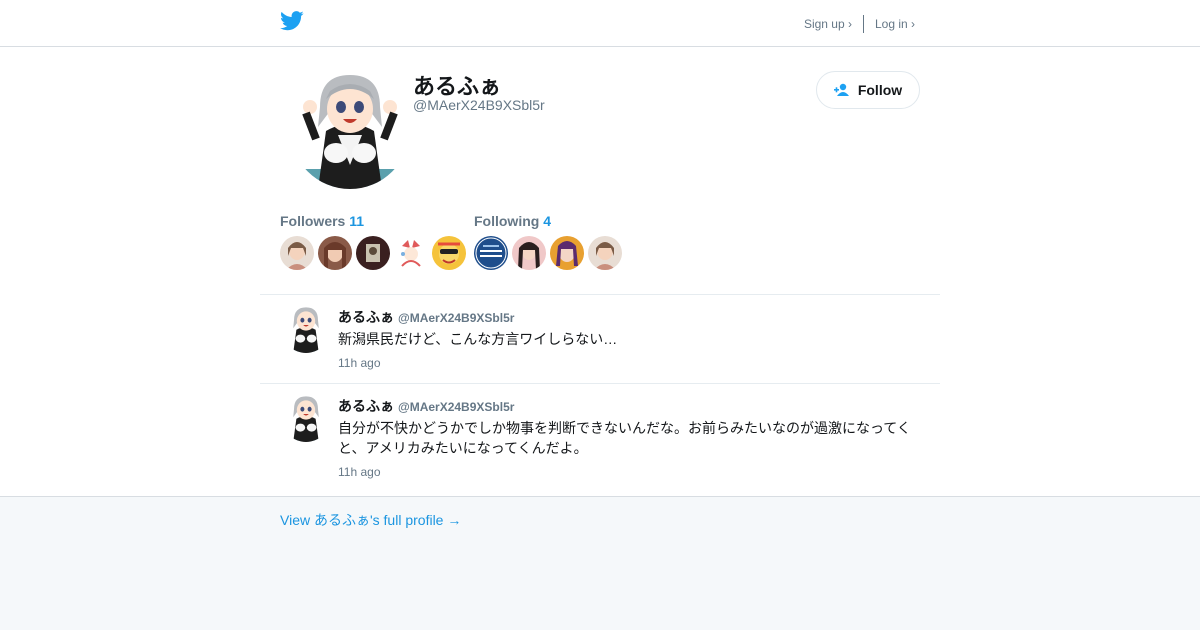 Image resolution: width=1200 pixels, height=630 pixels. Describe the element at coordinates (841, 89) in the screenshot. I see `add-user-icon` at that location.